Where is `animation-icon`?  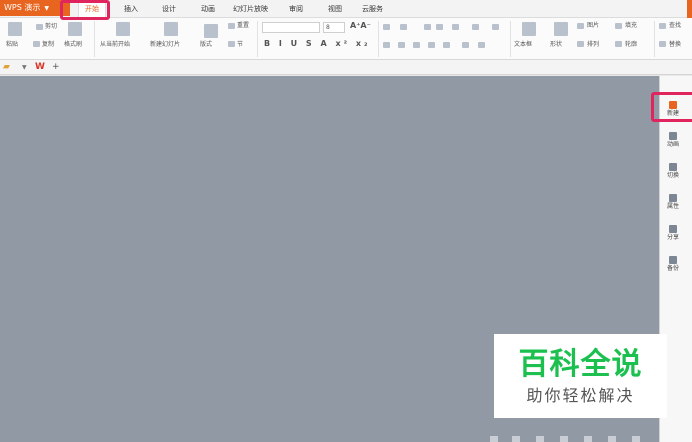
animation-icon is located at coordinates (673, 136).